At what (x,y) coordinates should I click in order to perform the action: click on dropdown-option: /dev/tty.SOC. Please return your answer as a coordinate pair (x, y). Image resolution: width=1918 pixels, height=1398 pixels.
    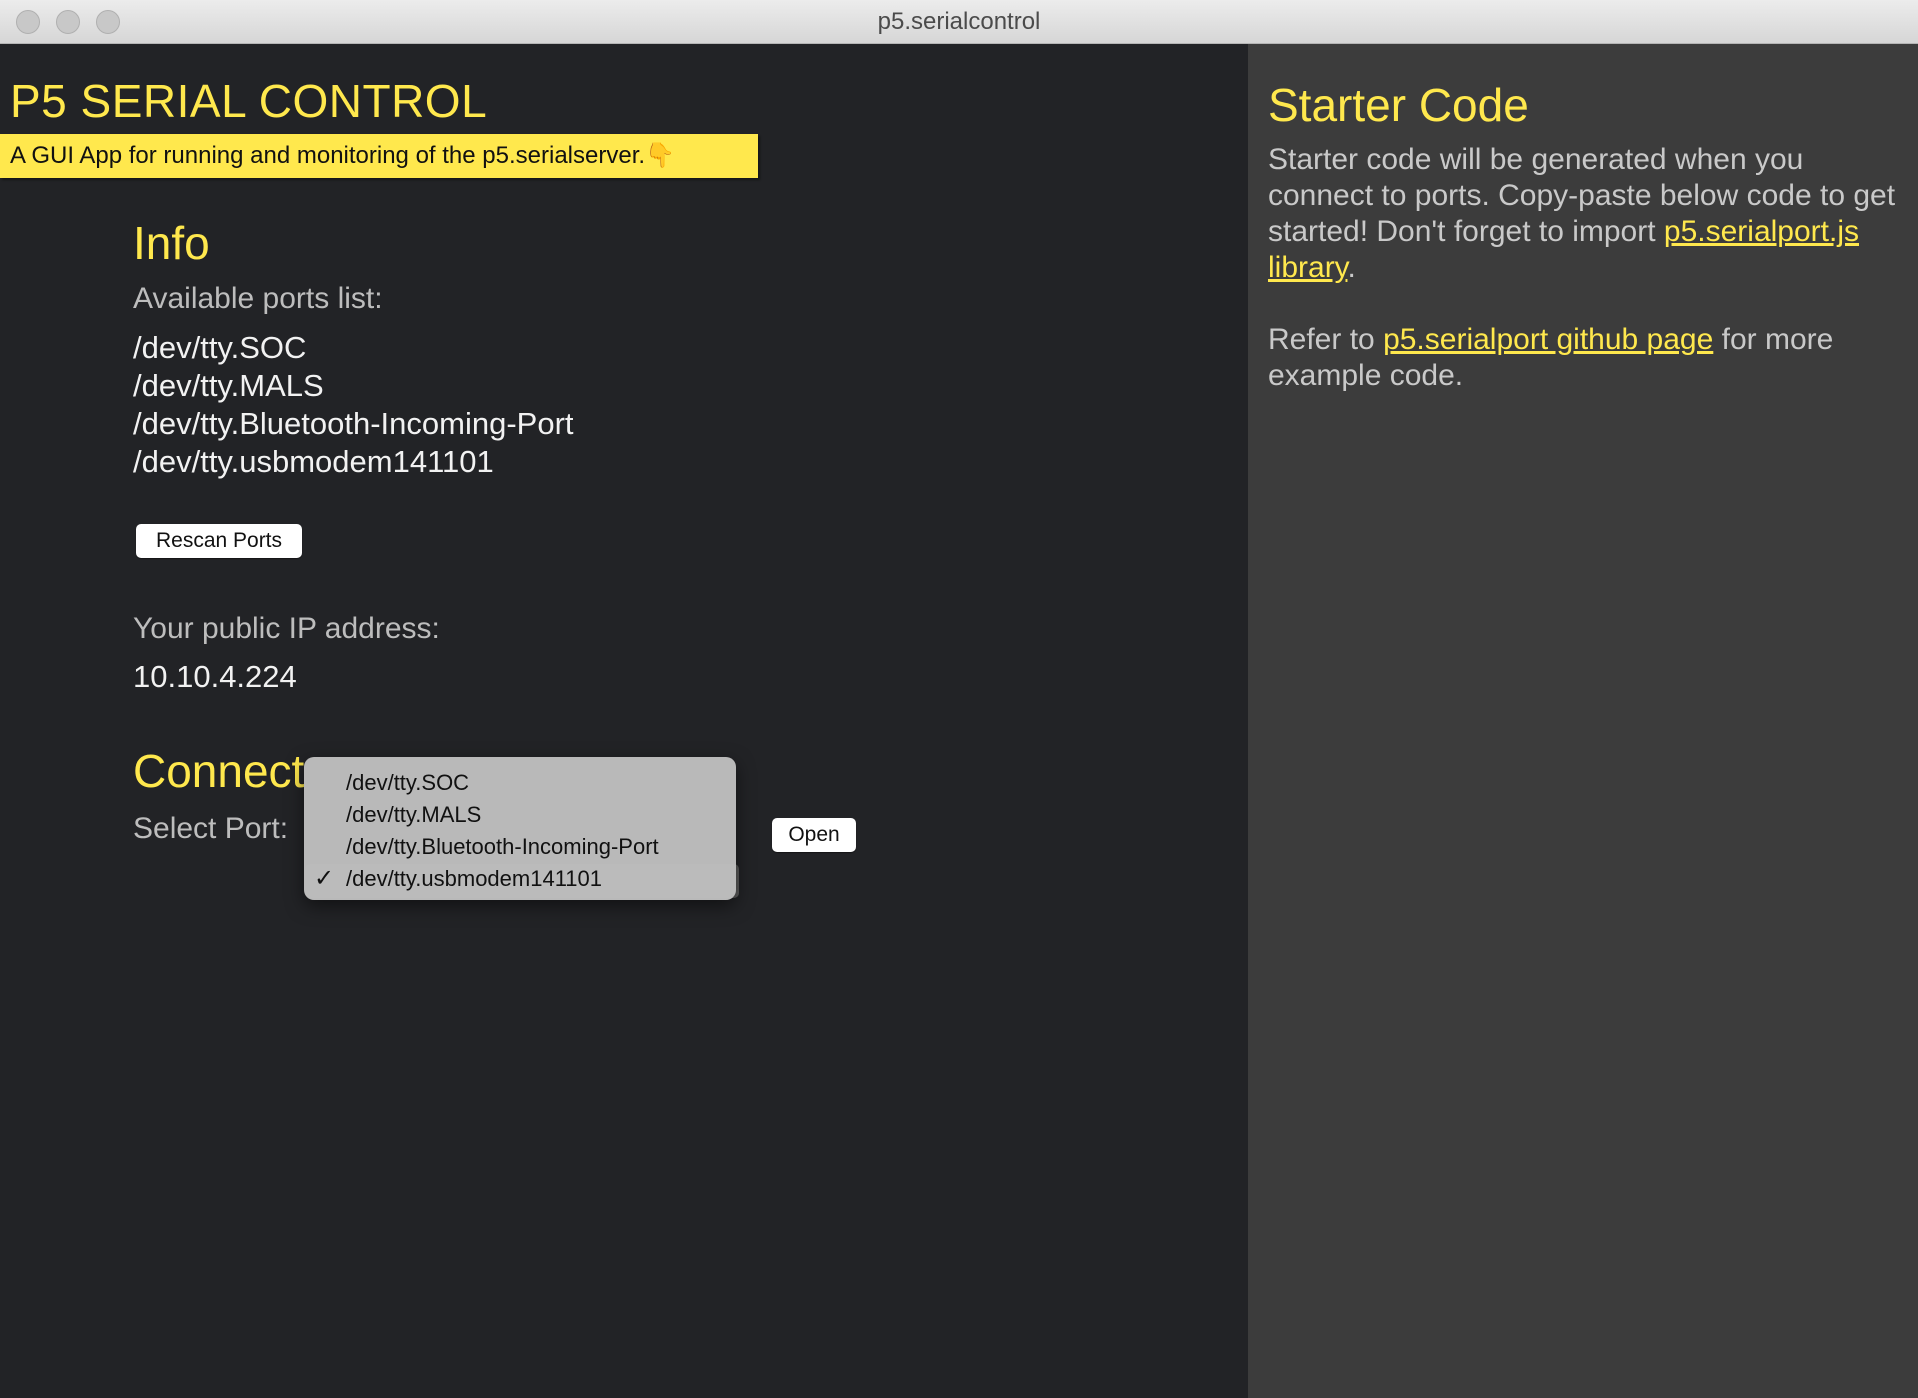
    Looking at the image, I should click on (520, 783).